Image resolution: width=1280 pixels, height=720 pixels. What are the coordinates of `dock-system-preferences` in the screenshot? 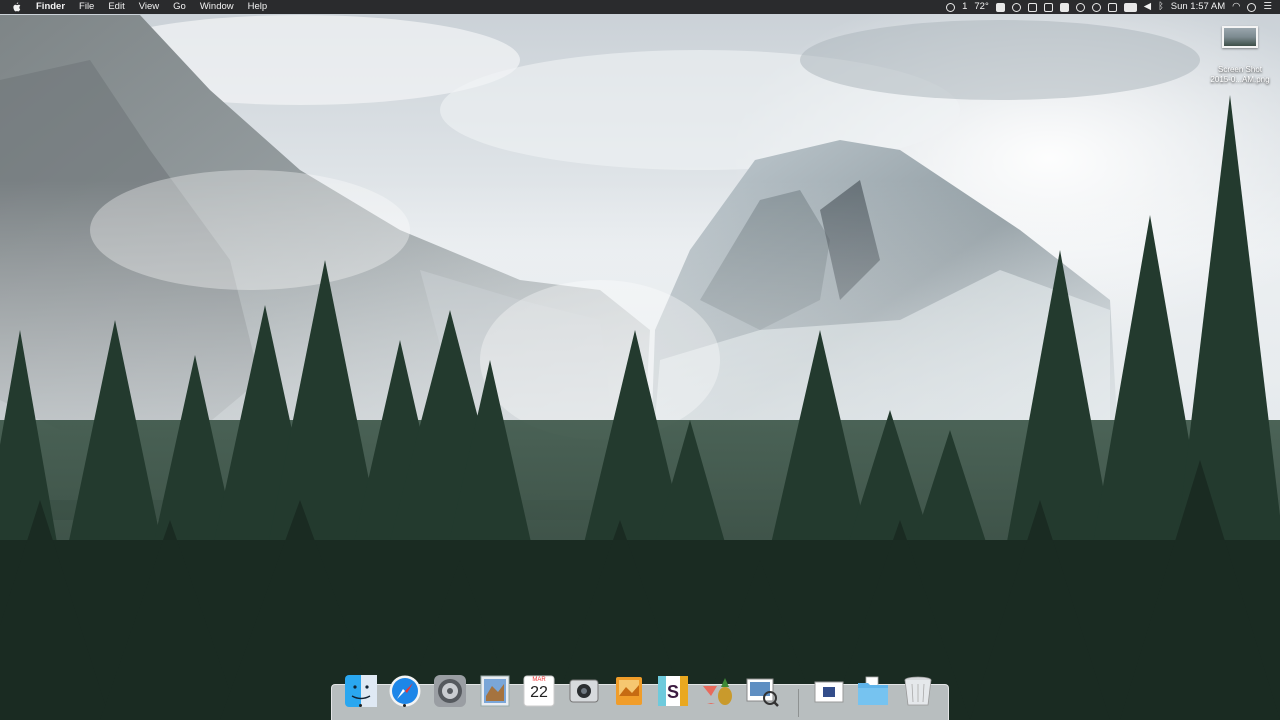 It's located at (450, 691).